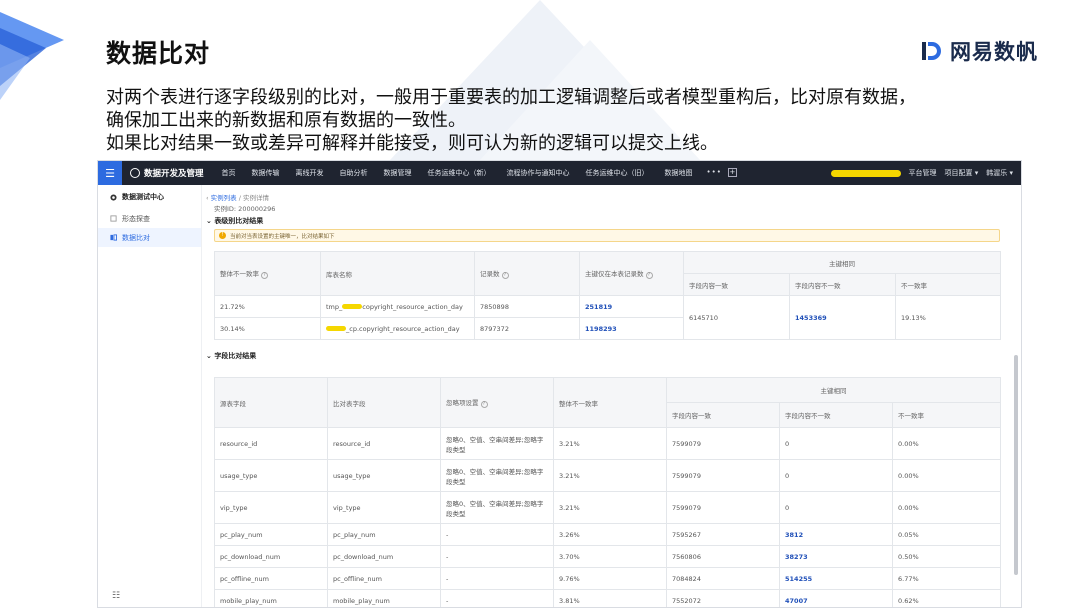 This screenshot has height=608, width=1080. I want to click on sidebar-item-label: 数据比对, so click(136, 237).